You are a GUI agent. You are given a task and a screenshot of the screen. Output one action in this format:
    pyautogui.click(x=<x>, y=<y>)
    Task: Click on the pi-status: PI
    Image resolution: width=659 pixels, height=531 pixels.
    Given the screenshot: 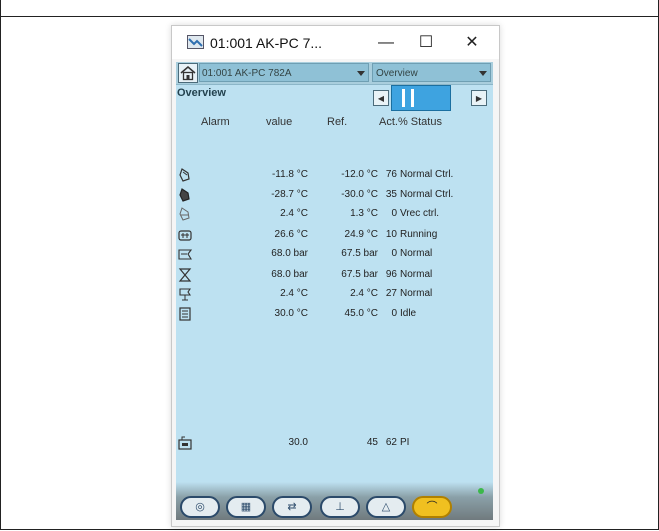 What is the action you would take?
    pyautogui.click(x=405, y=442)
    